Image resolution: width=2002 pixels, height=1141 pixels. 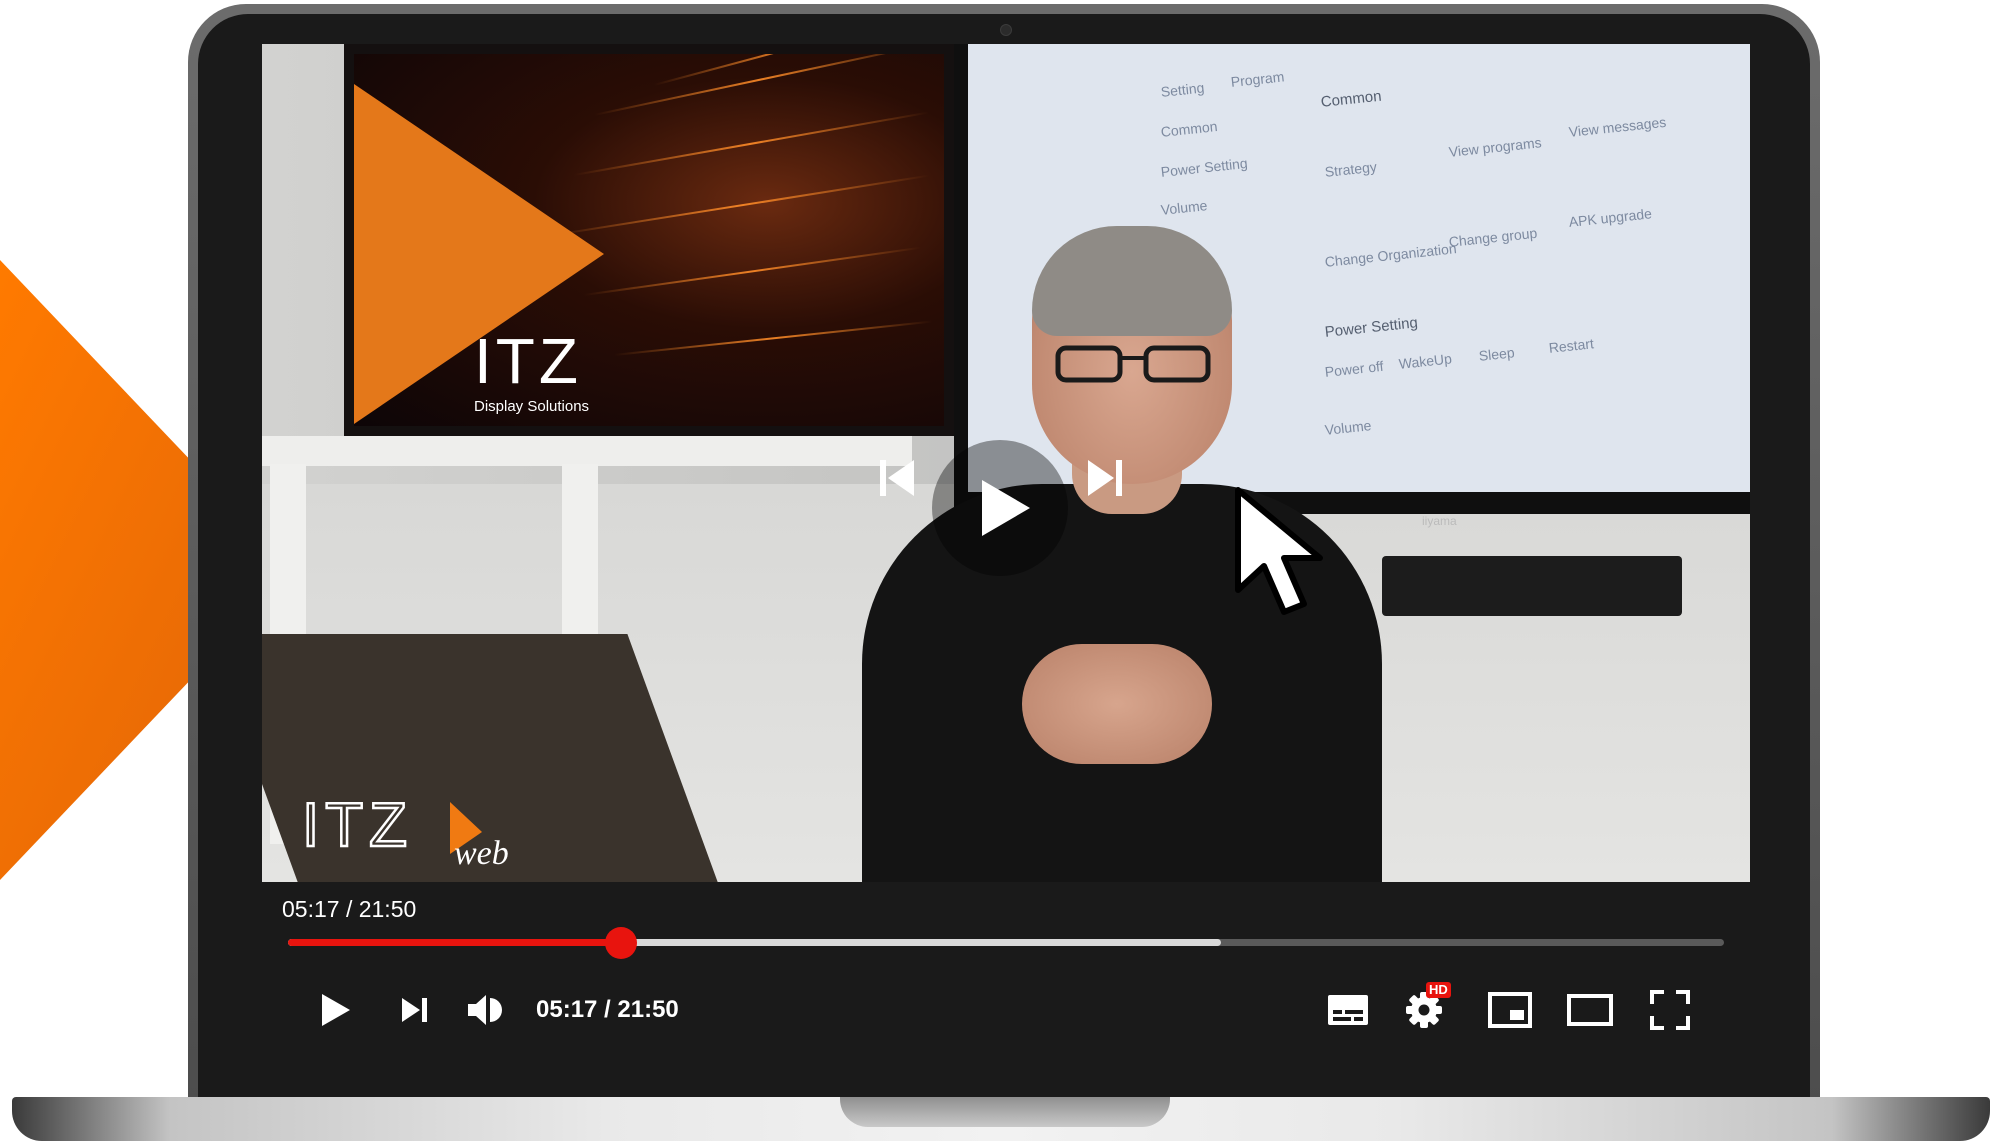 I want to click on subtitles-icon, so click(x=1348, y=1010).